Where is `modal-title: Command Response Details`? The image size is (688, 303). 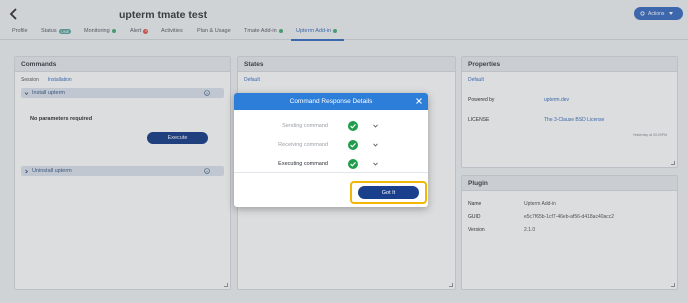 modal-title: Command Response Details is located at coordinates (331, 101).